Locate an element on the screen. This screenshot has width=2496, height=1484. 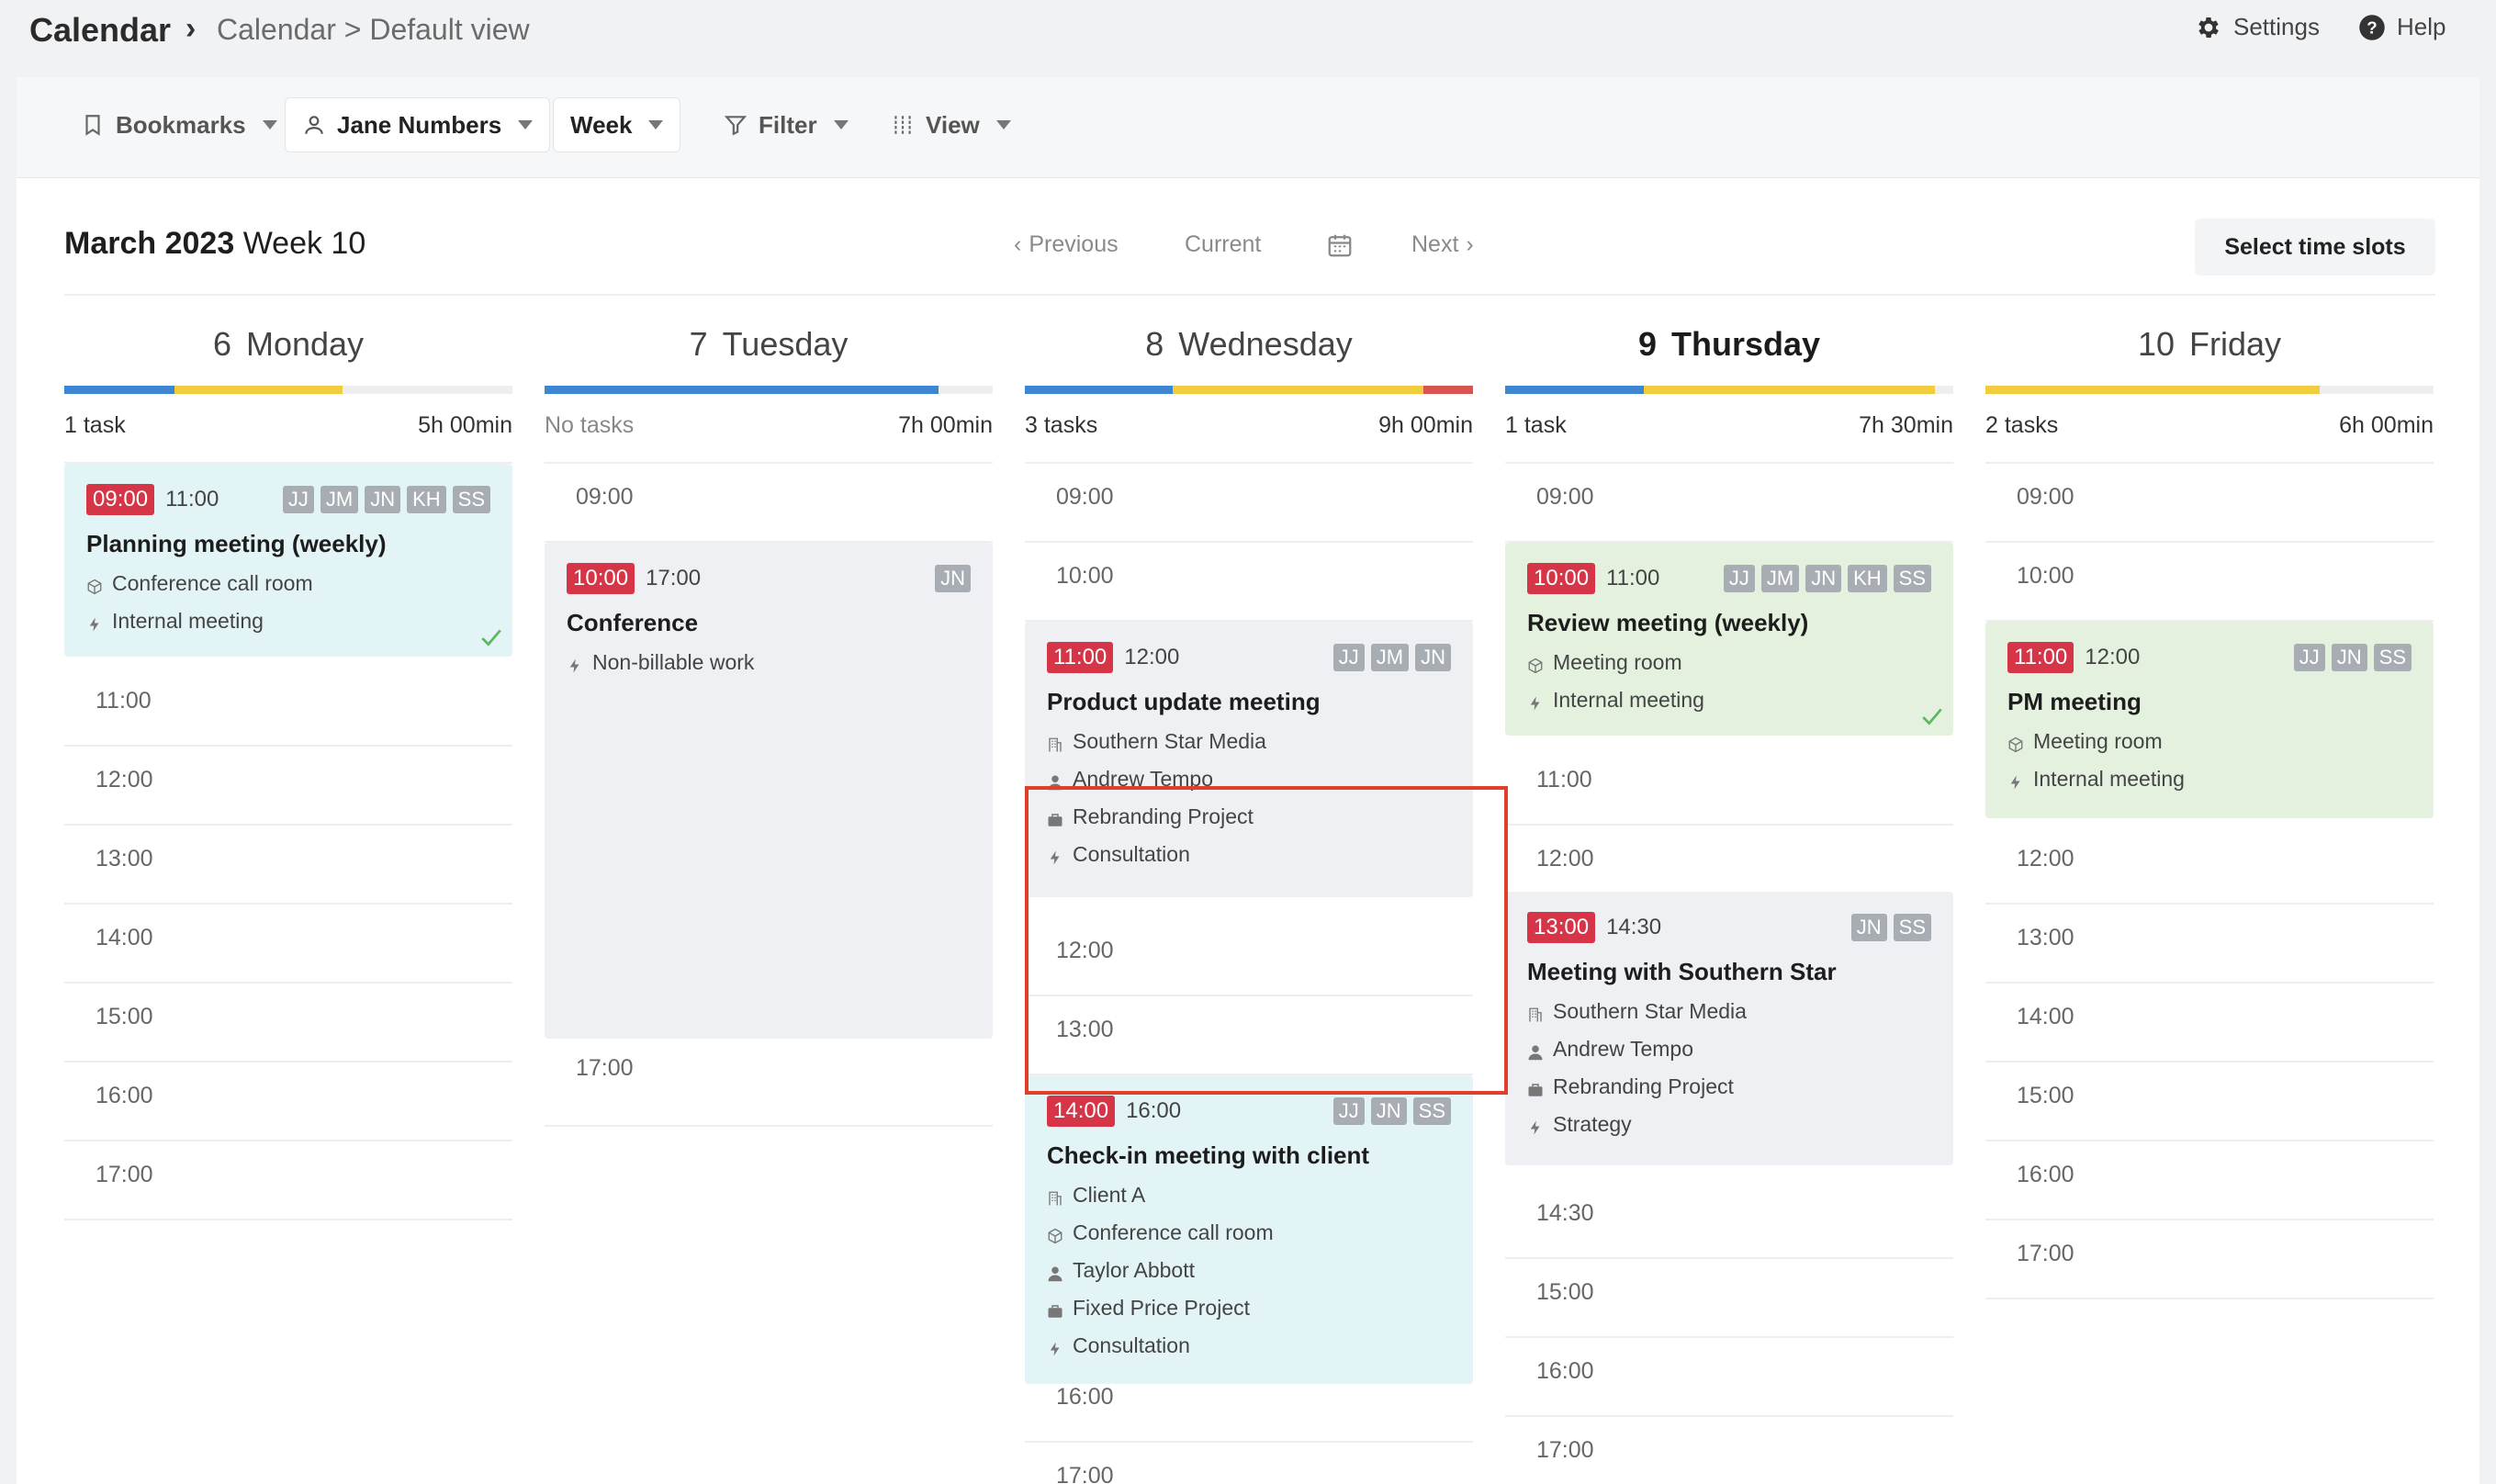
current-button: Current is located at coordinates (1223, 245).